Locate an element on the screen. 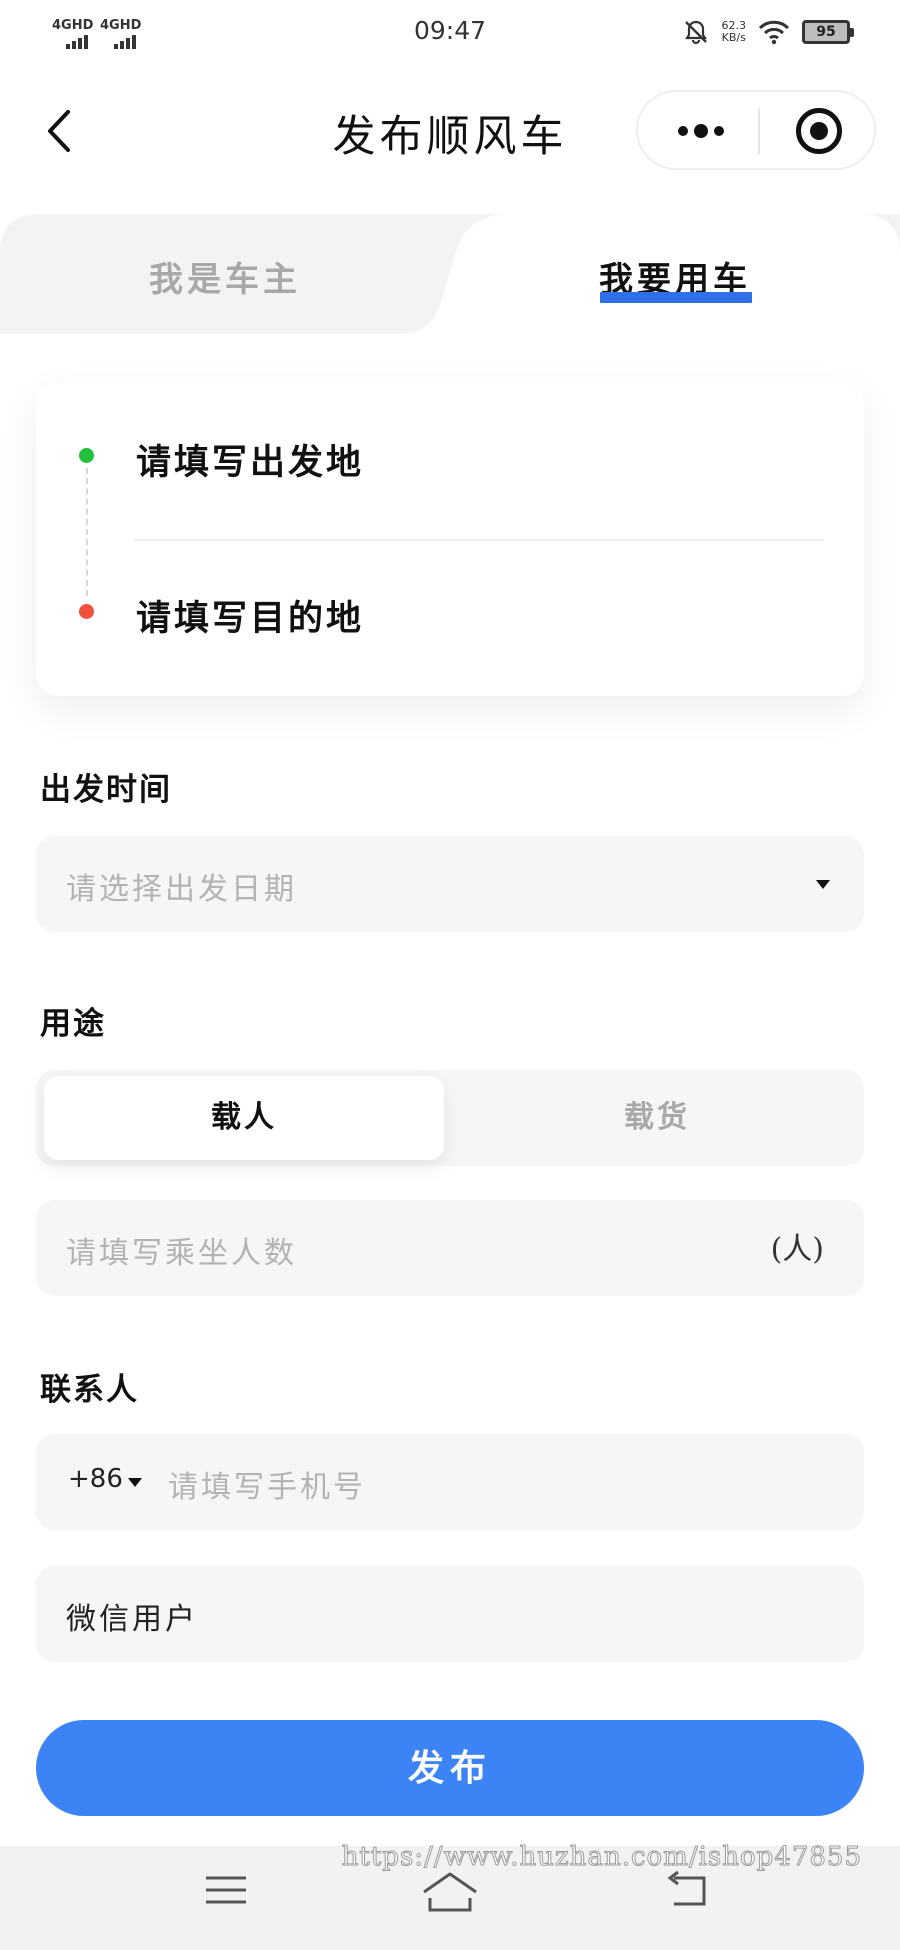  publish-button: 发布 is located at coordinates (450, 1768).